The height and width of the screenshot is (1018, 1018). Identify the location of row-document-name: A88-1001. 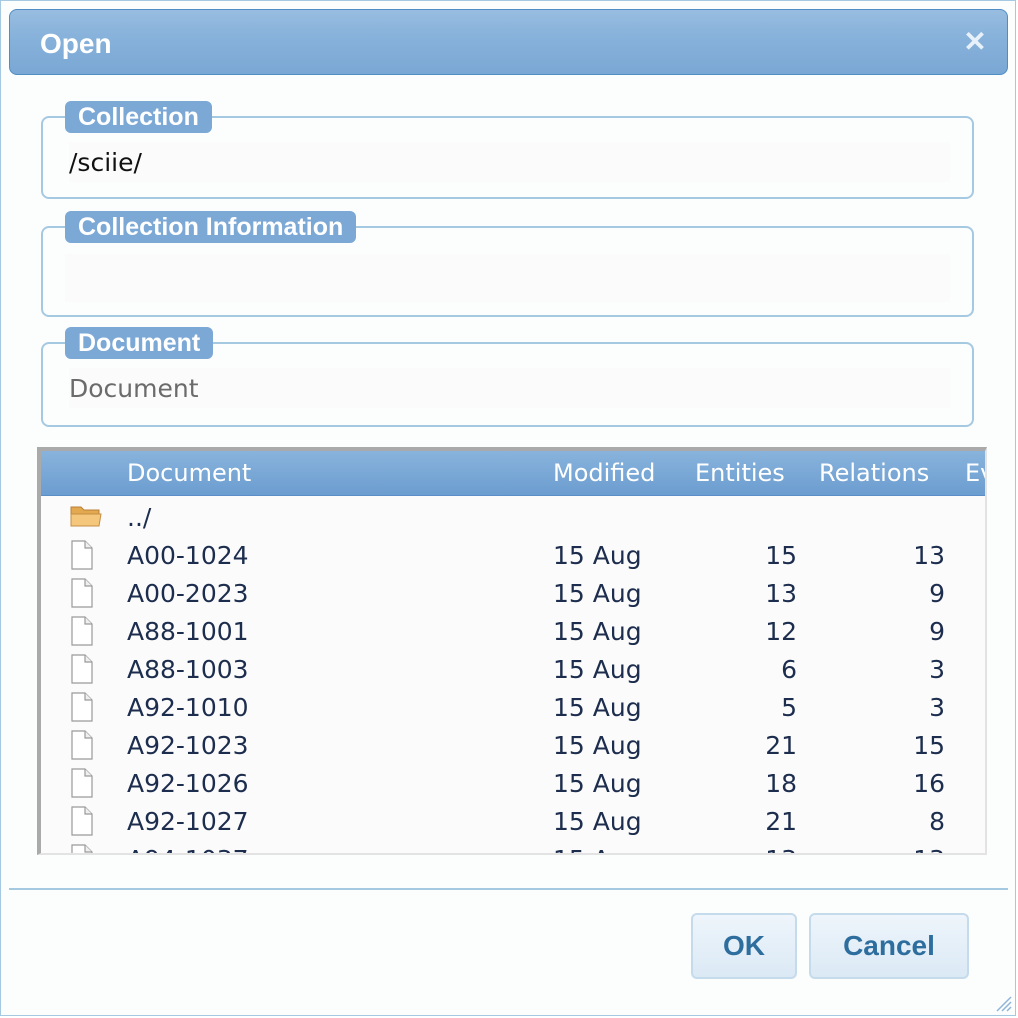
(188, 631).